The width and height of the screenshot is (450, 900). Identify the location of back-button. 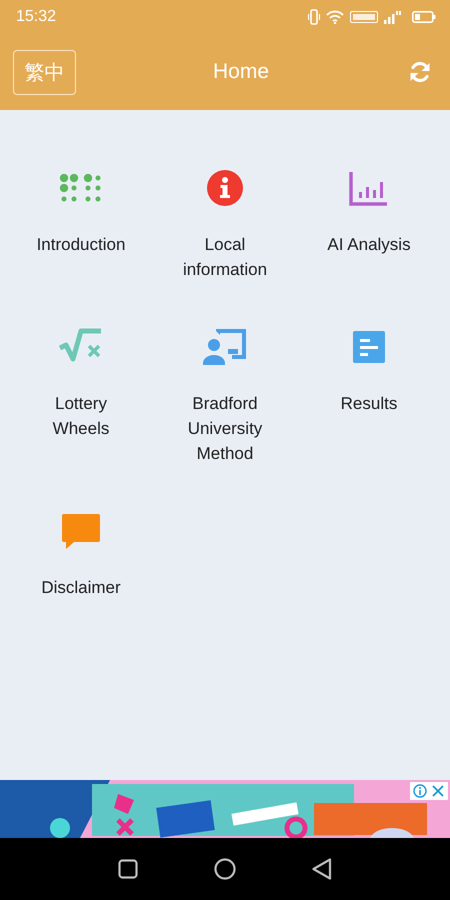
(322, 869).